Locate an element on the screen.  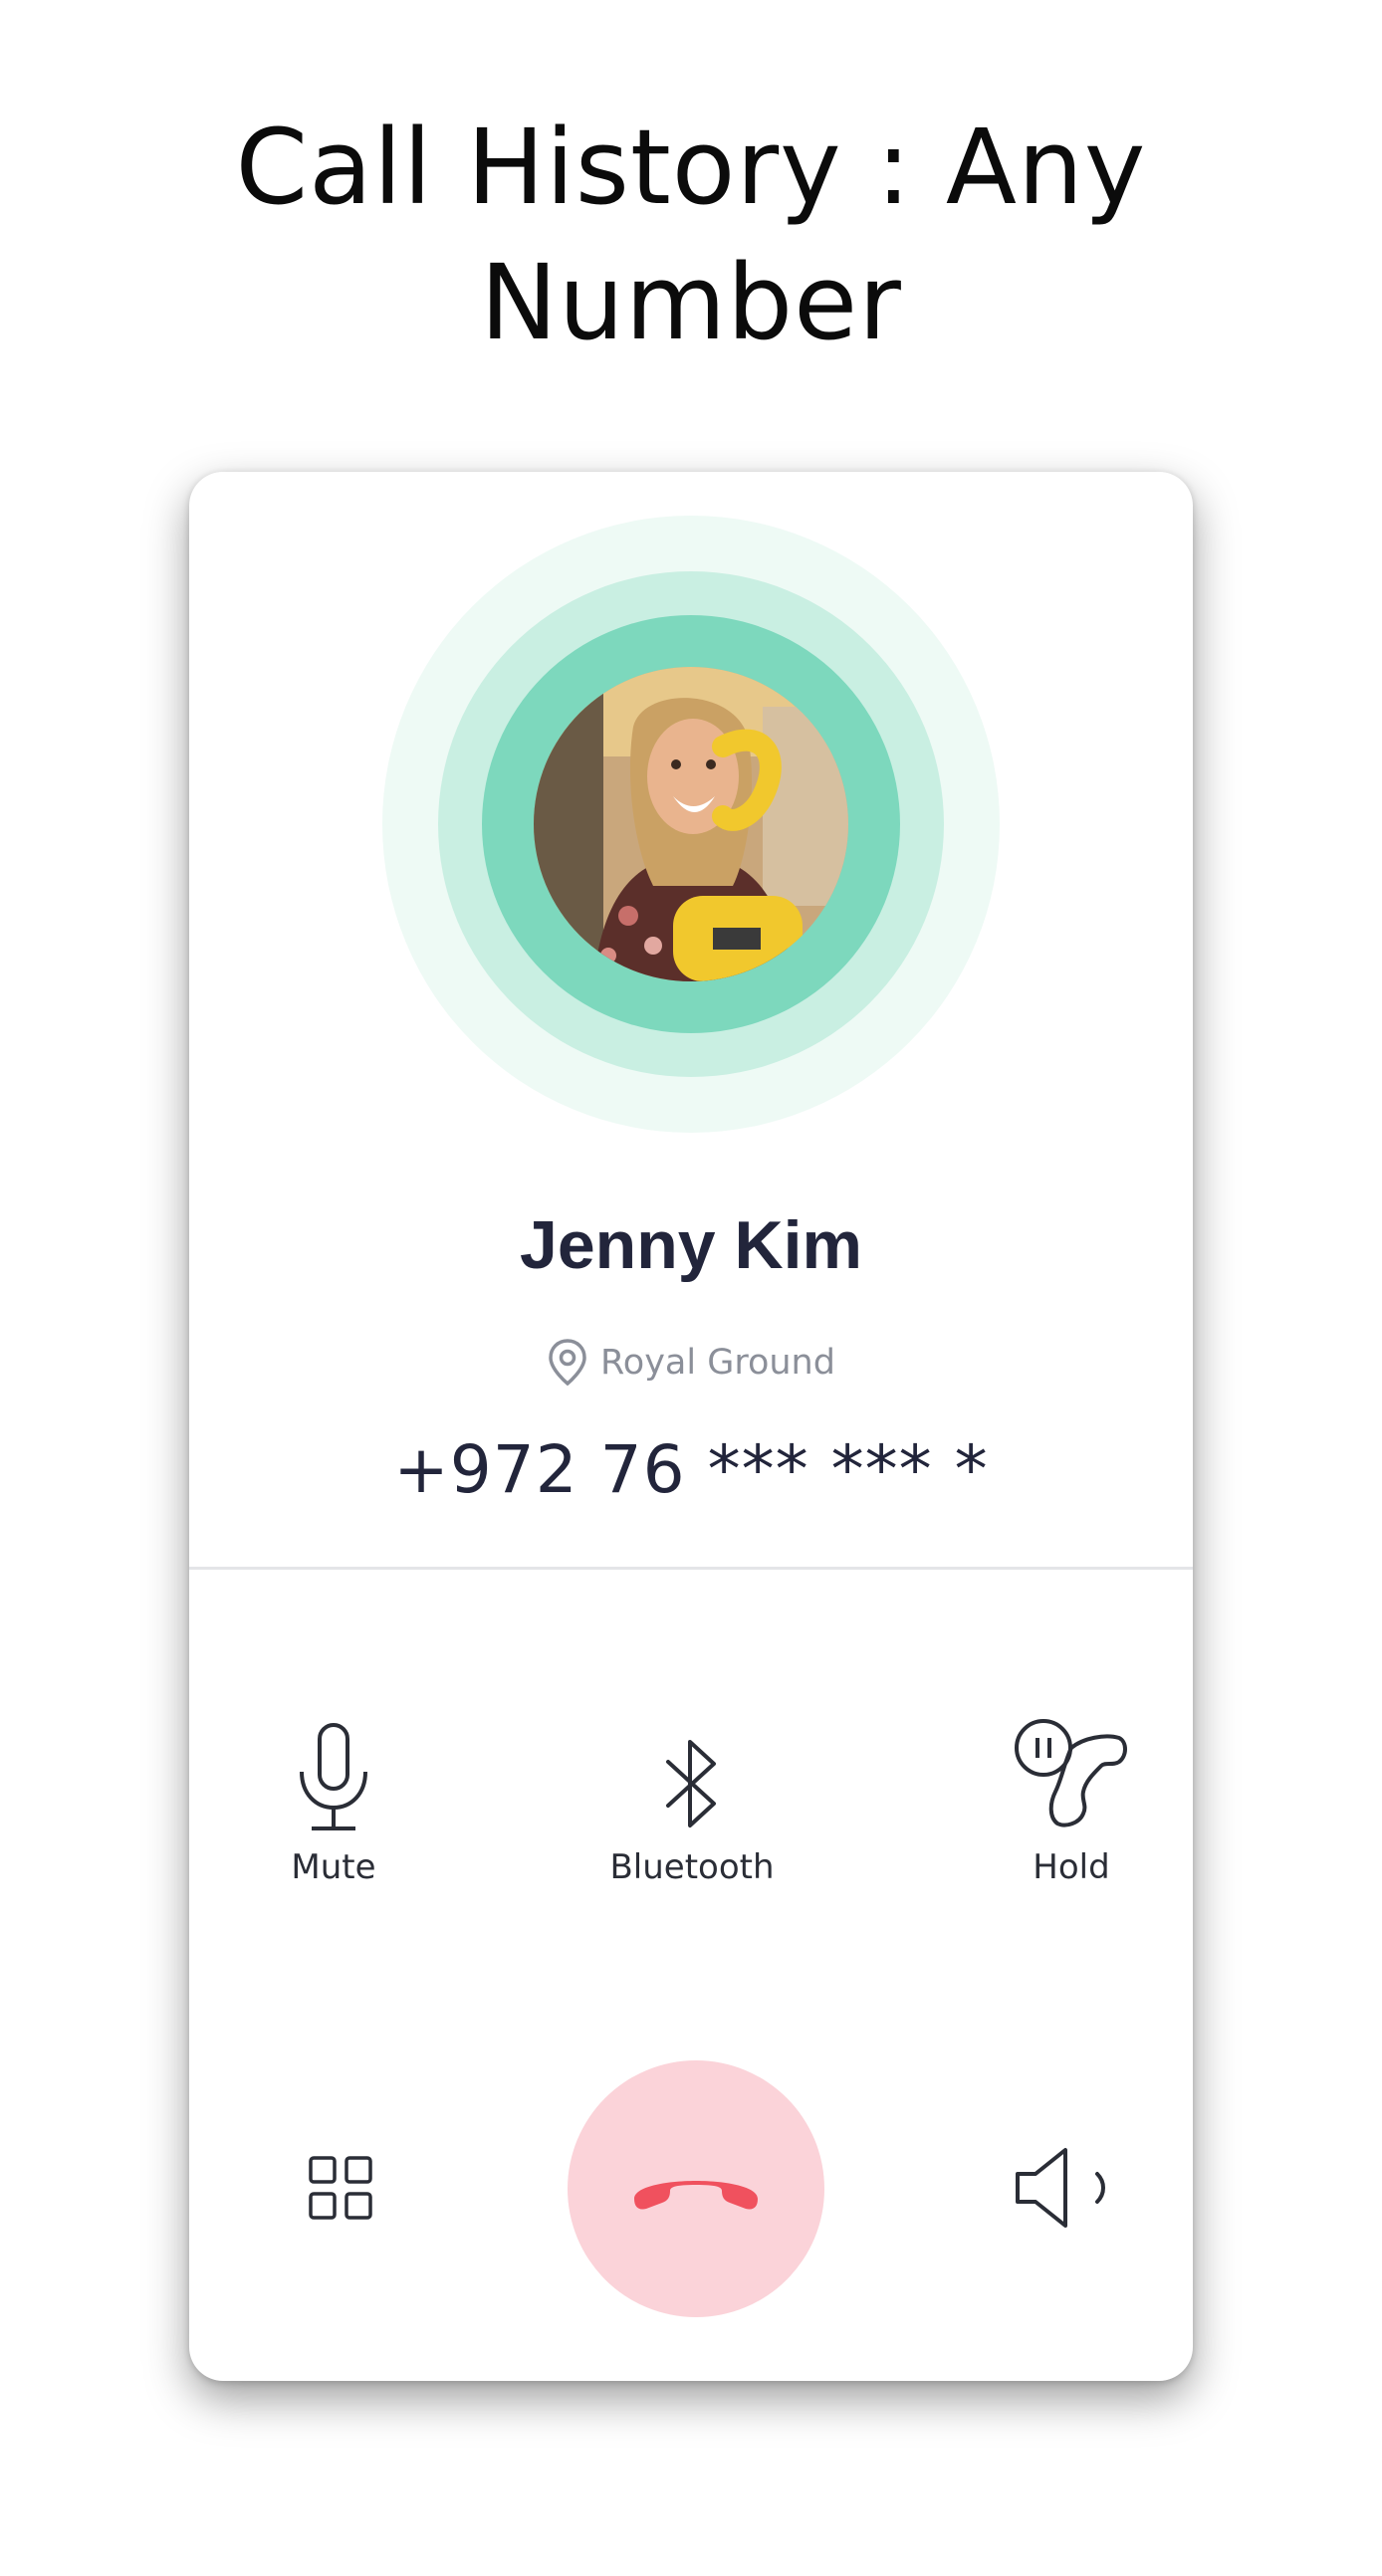
mute-label: Mute is located at coordinates (333, 1867).